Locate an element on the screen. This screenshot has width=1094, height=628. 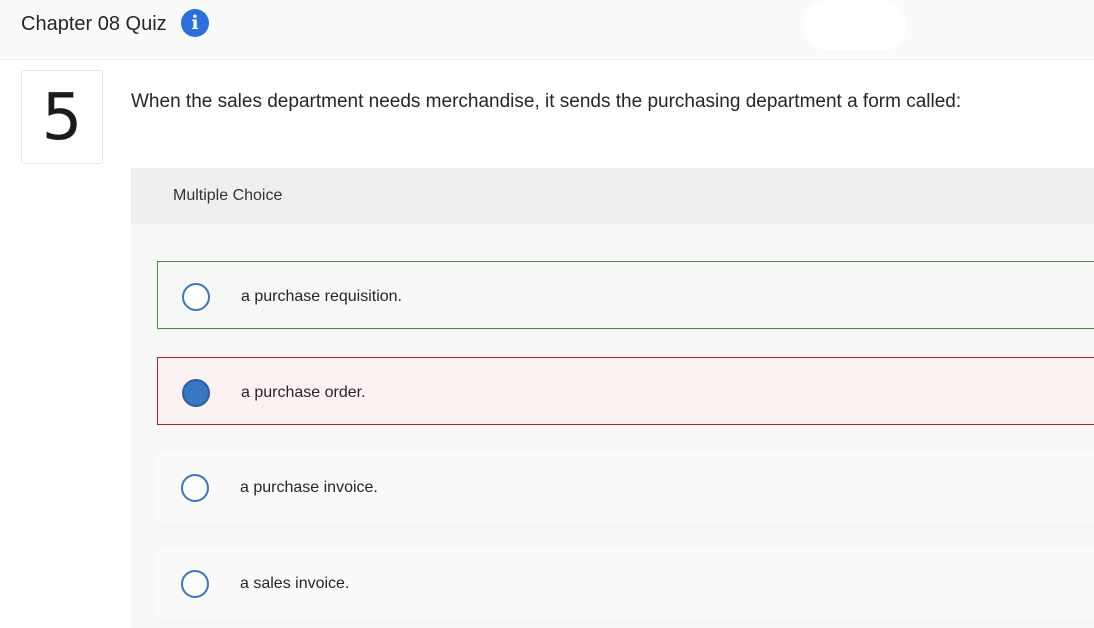
info-icon: i is located at coordinates (195, 23).